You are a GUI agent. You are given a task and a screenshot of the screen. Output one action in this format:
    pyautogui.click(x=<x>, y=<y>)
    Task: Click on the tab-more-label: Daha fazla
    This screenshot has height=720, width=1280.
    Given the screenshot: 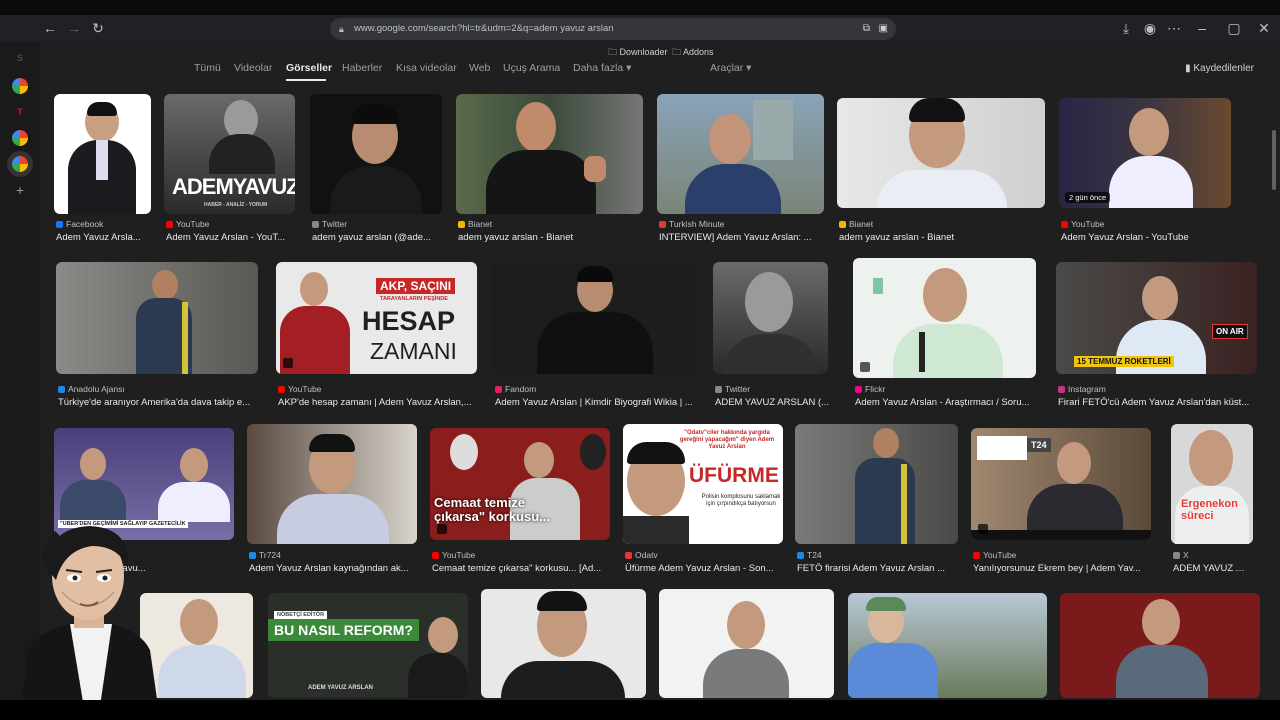 What is the action you would take?
    pyautogui.click(x=598, y=68)
    